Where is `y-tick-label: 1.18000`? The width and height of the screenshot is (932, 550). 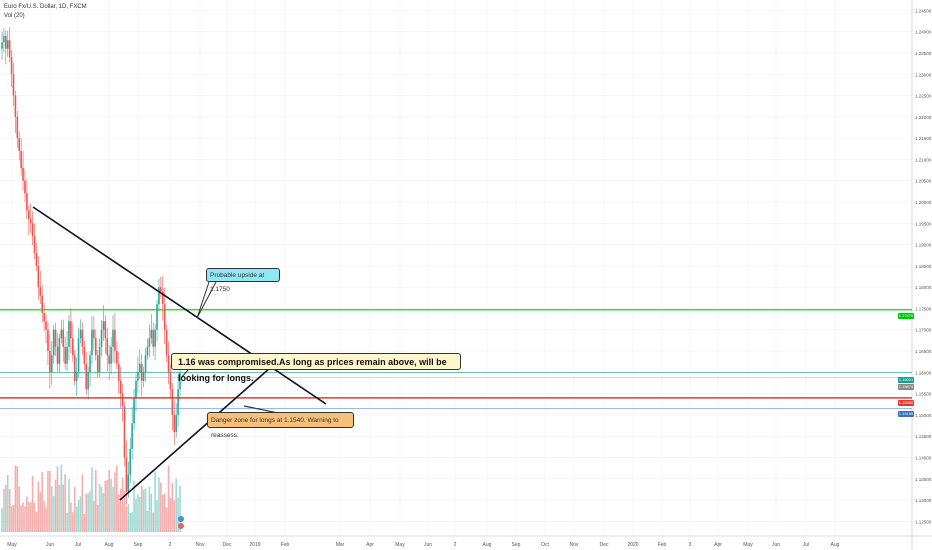 y-tick-label: 1.18000 is located at coordinates (923, 287).